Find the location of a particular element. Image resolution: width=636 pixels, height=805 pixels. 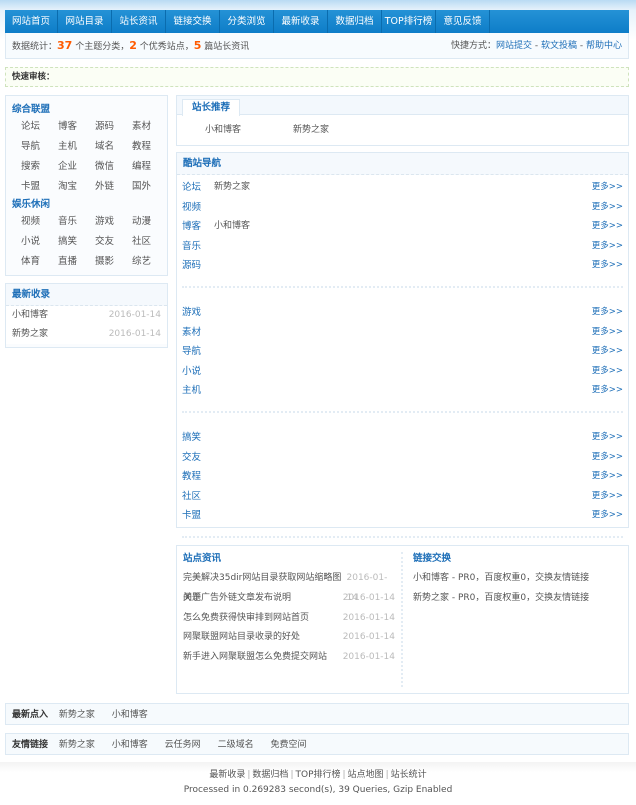

category-link: 主机 is located at coordinates (76, 147).